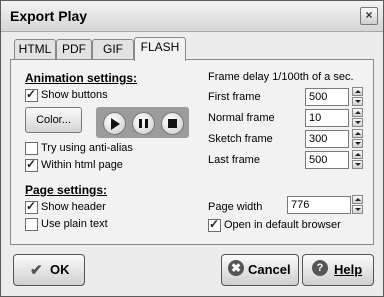 This screenshot has width=384, height=297. What do you see at coordinates (282, 225) in the screenshot?
I see `open-browser-label: Open in default browser` at bounding box center [282, 225].